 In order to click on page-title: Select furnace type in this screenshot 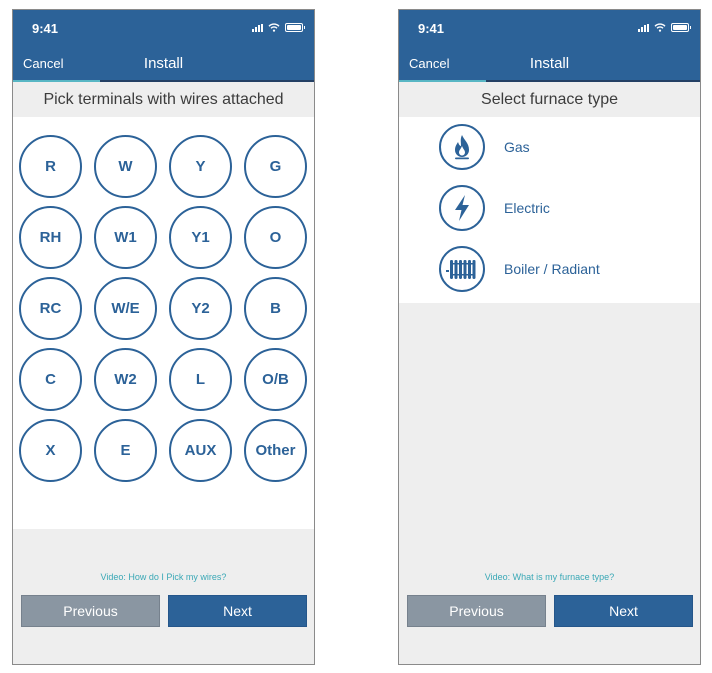, I will do `click(549, 99)`.